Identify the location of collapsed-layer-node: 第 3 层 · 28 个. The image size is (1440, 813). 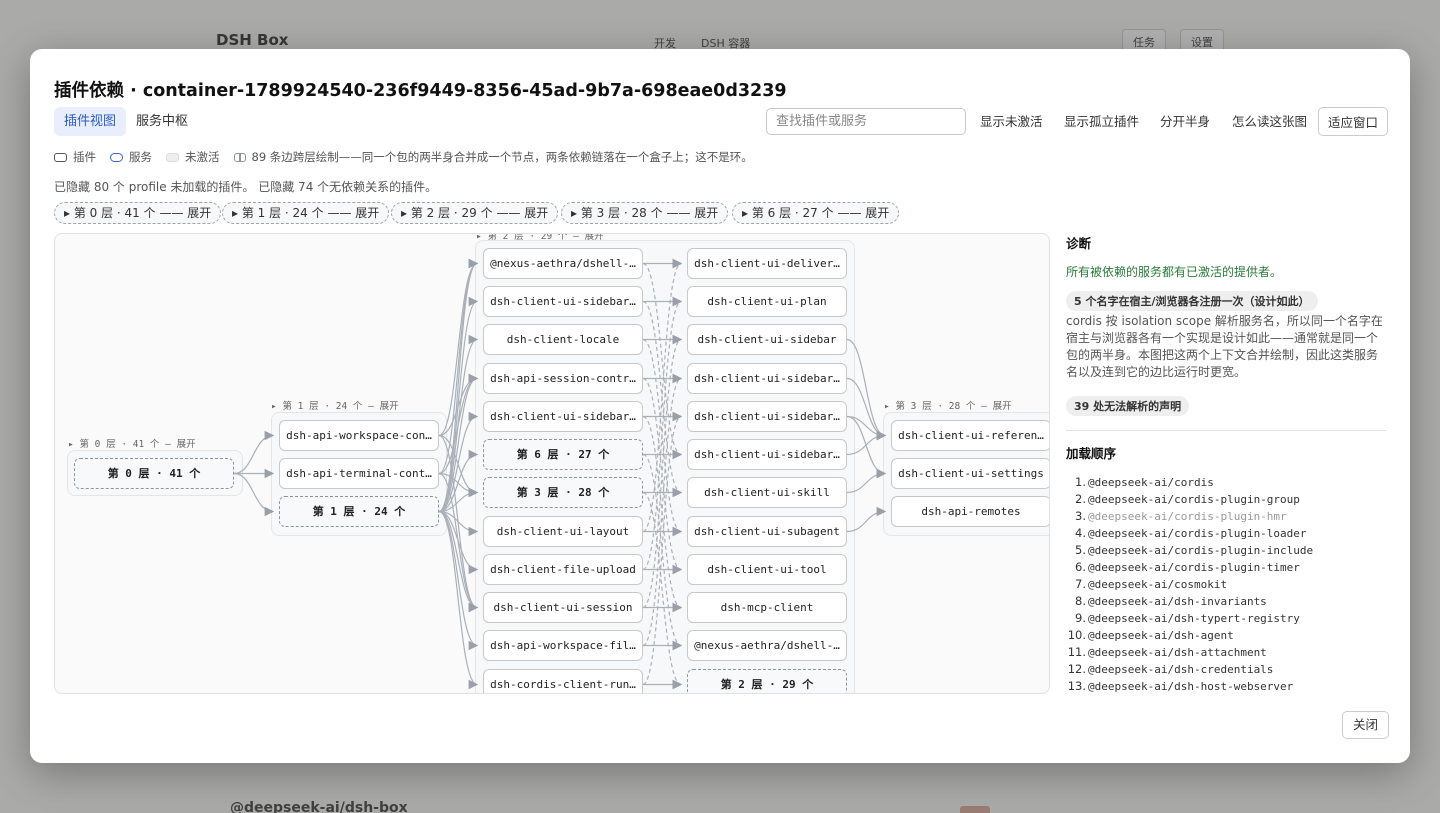
(563, 492).